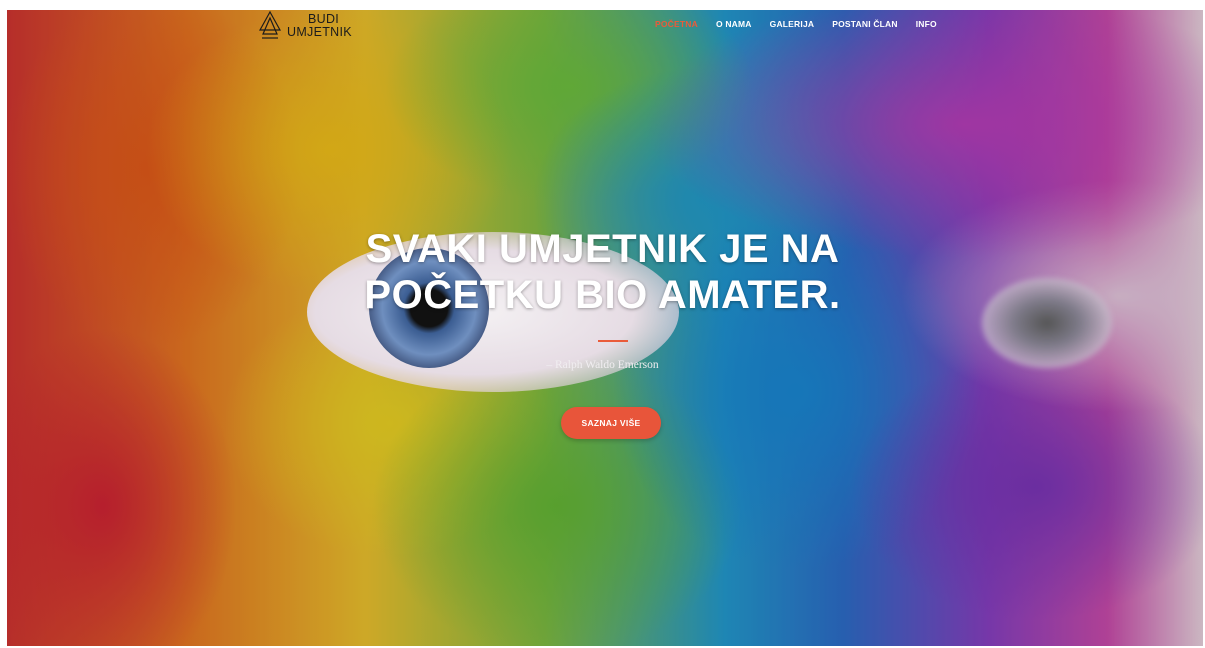 The height and width of the screenshot is (648, 1205). What do you see at coordinates (319, 32) in the screenshot?
I see `logo-line-2: UMJETNIK` at bounding box center [319, 32].